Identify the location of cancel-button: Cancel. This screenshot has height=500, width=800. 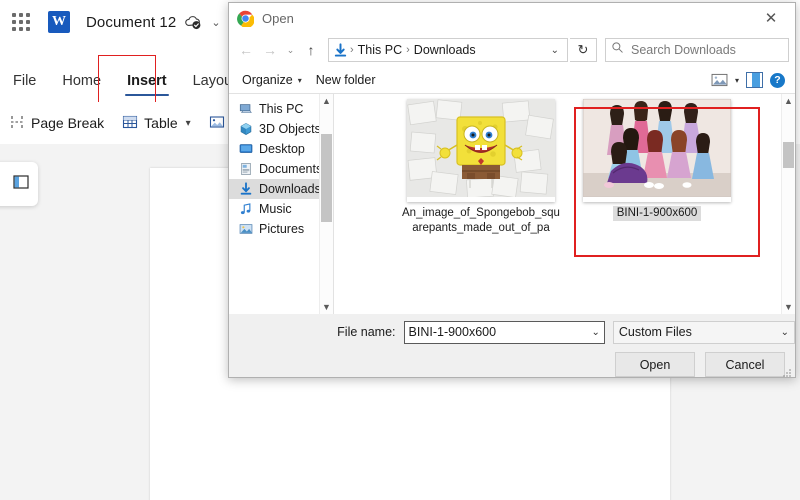
(745, 364).